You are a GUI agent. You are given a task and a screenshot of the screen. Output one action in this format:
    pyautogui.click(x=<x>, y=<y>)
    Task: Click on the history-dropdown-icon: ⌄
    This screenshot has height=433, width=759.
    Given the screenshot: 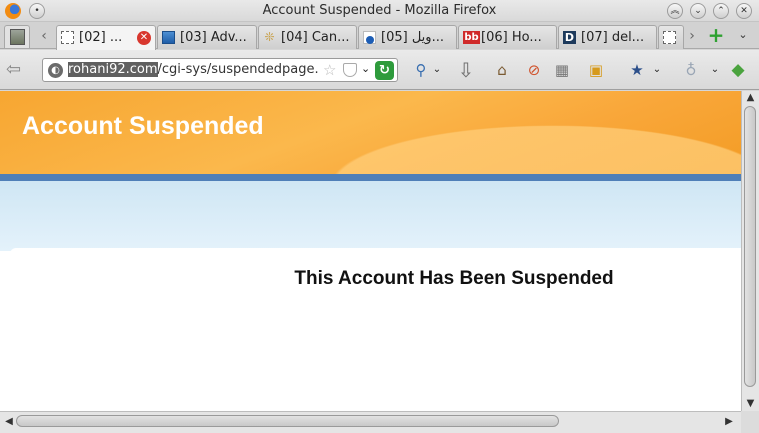 What is the action you would take?
    pyautogui.click(x=365, y=68)
    